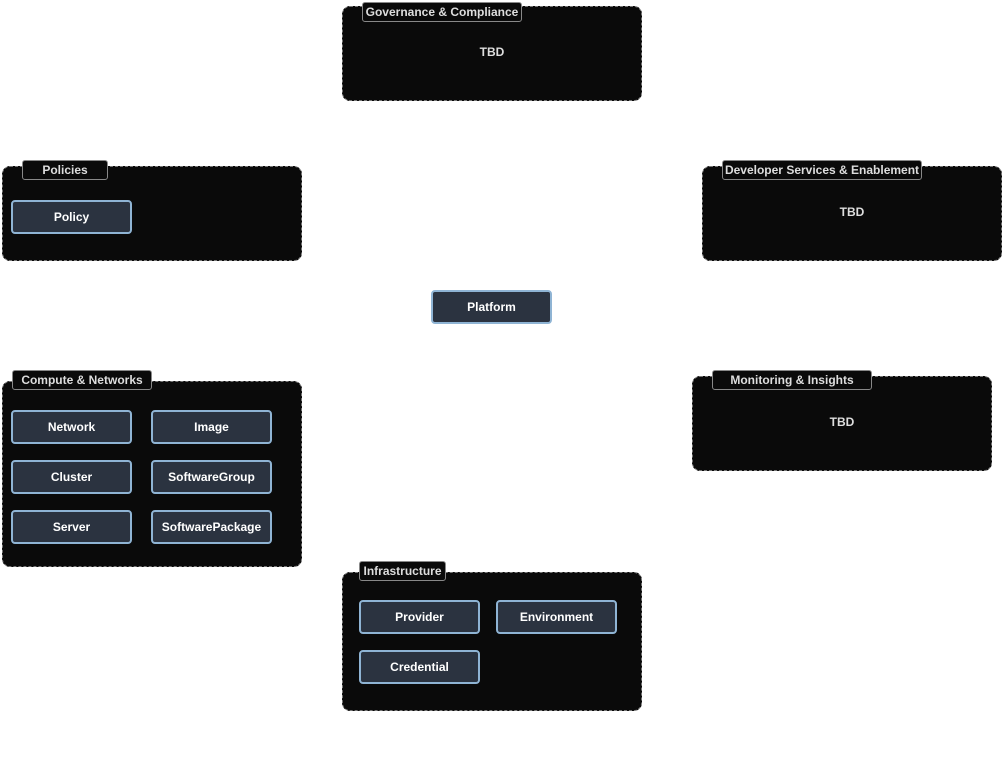  Describe the element at coordinates (492, 641) in the screenshot. I see `group-infrastructure` at that location.